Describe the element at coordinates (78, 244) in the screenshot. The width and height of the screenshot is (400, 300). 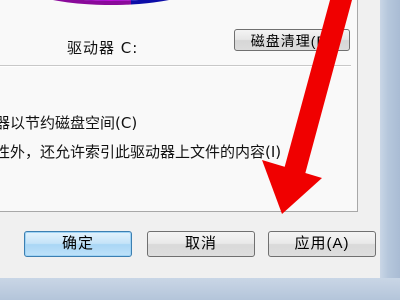
I see `ok-button: 确定` at that location.